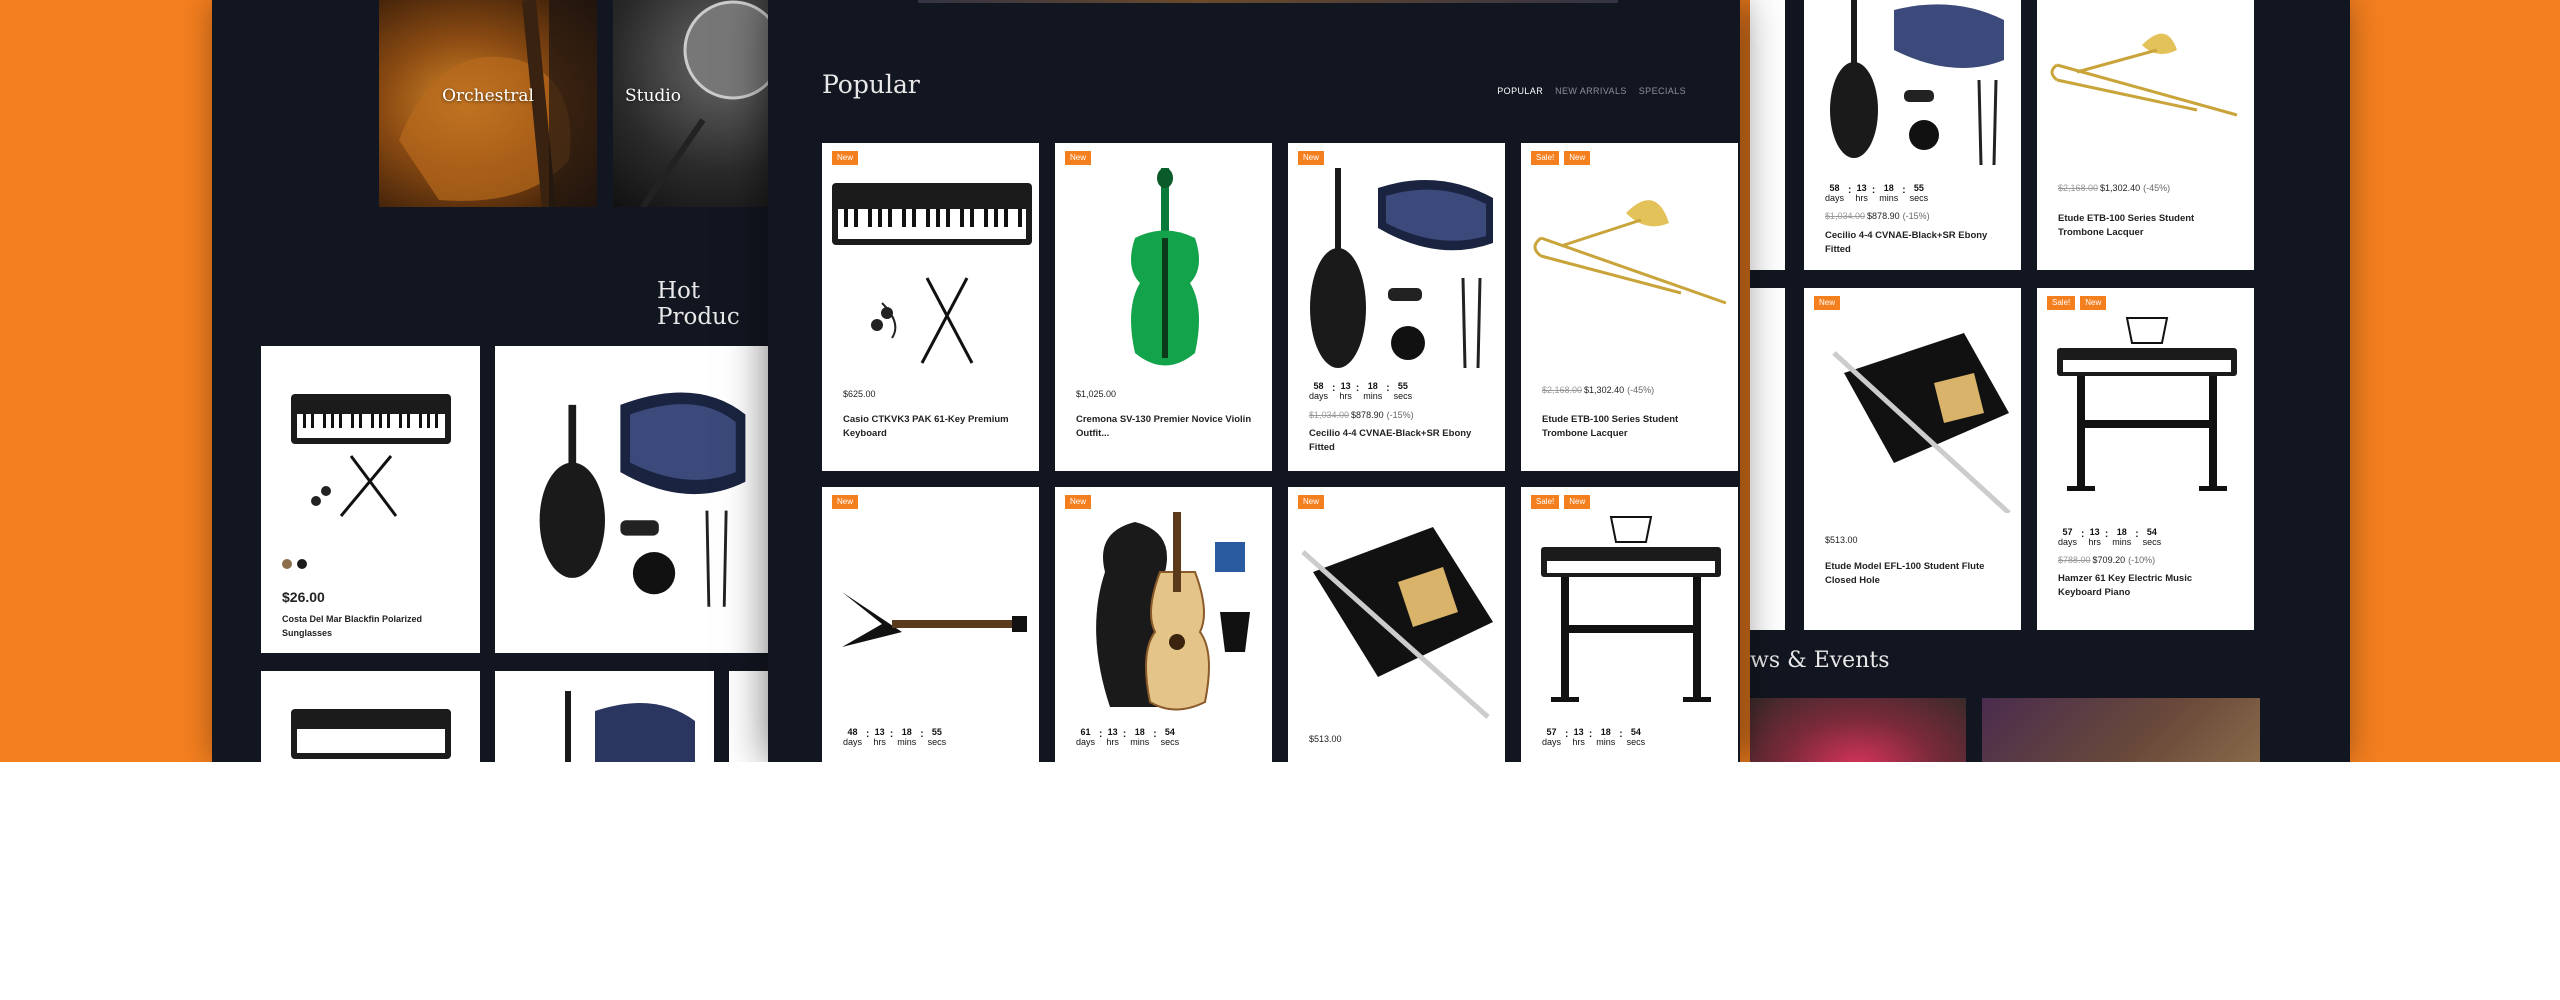 The image size is (2560, 1000). Describe the element at coordinates (933, 427) in the screenshot. I see `product-name: Casio CTKVK3 PAK 61-Key Premium Keyboard` at that location.